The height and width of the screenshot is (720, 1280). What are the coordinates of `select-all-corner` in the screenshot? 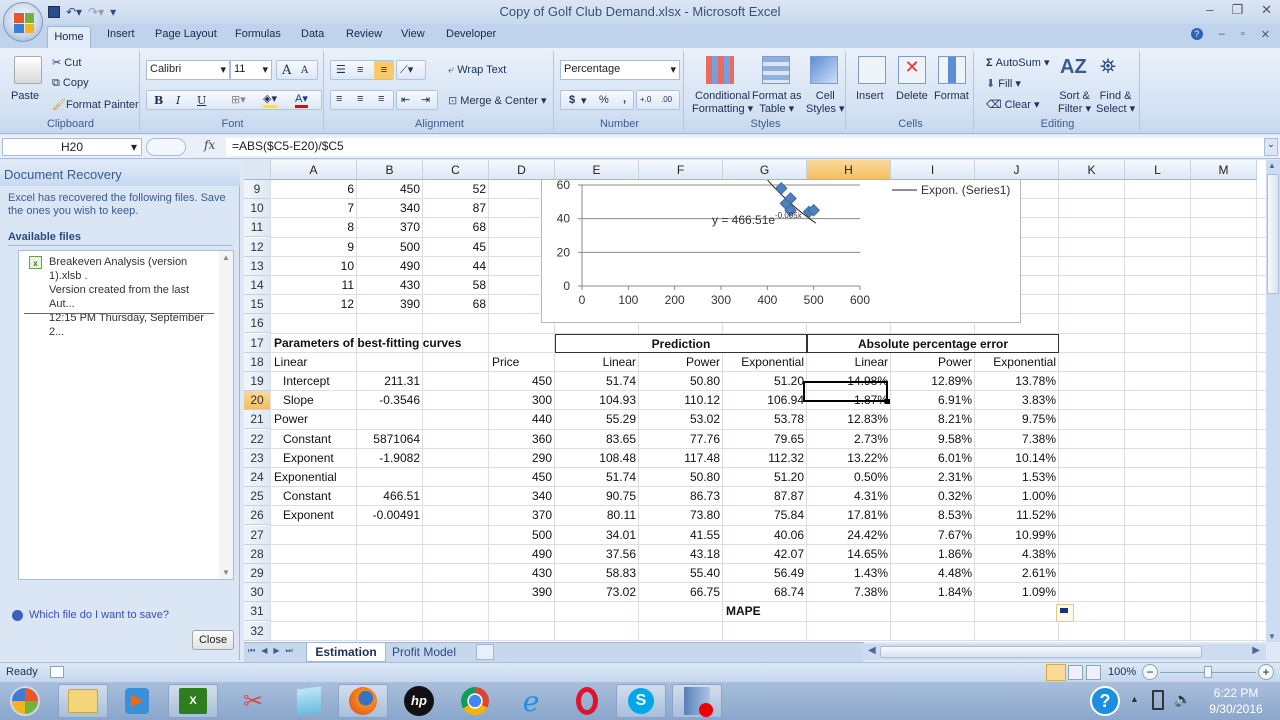 It's located at (257, 170).